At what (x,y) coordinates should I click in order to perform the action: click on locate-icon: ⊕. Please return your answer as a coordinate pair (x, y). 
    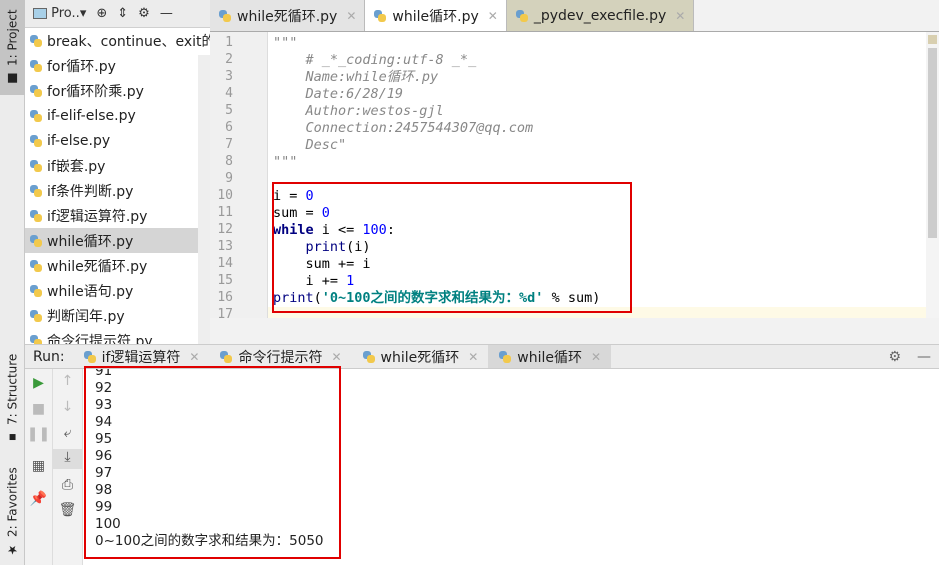
    Looking at the image, I should click on (101, 13).